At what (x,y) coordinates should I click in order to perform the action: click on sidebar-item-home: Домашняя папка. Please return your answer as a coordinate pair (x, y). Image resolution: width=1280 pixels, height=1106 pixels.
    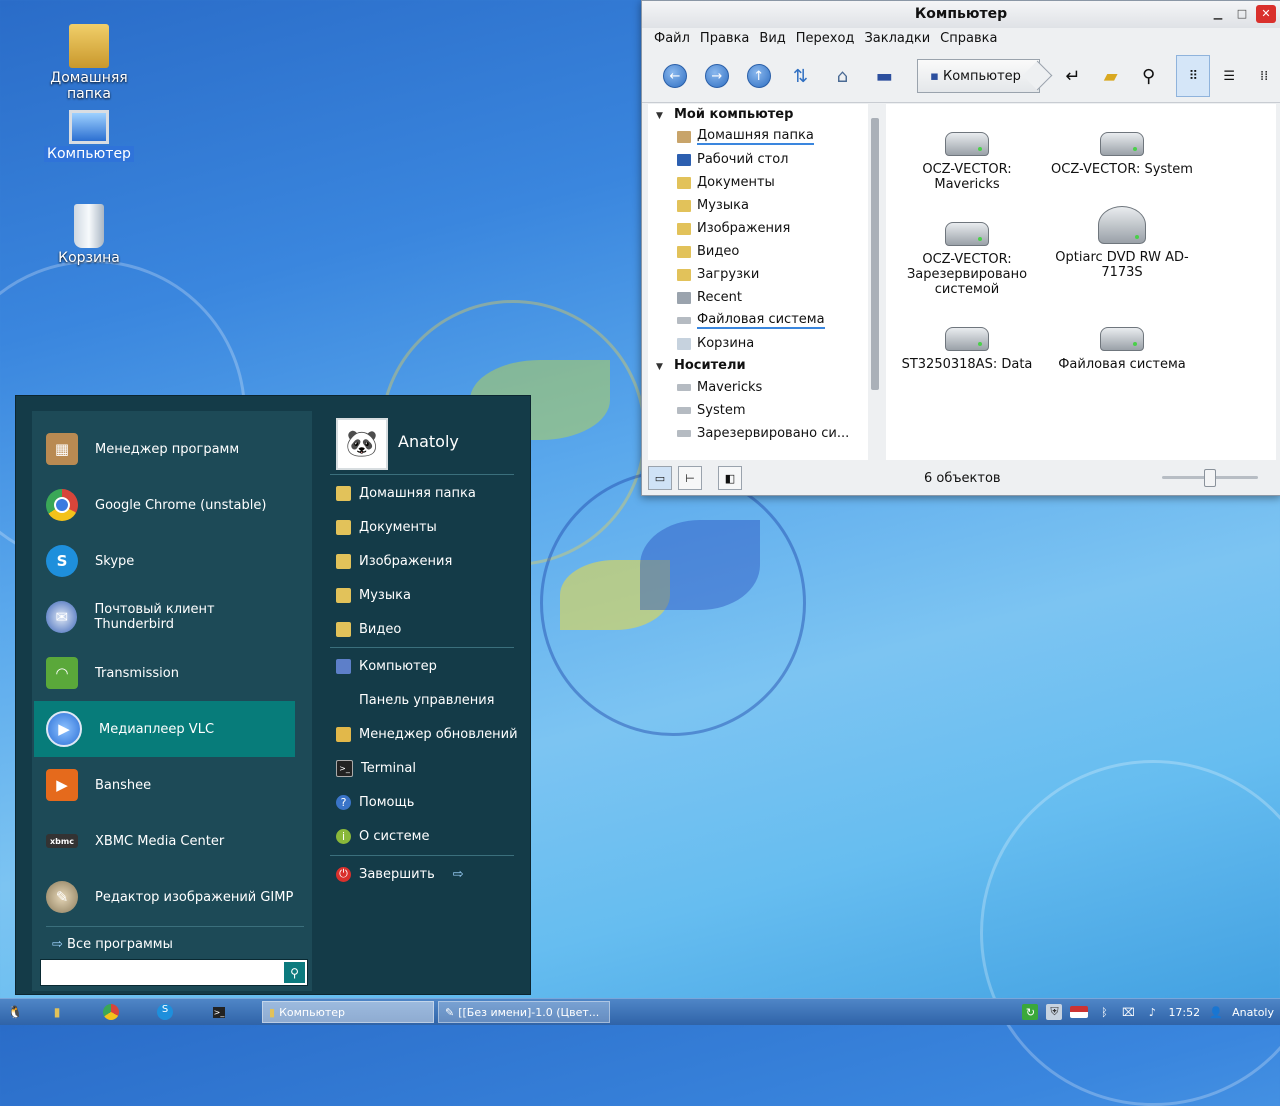
    Looking at the image, I should click on (761, 136).